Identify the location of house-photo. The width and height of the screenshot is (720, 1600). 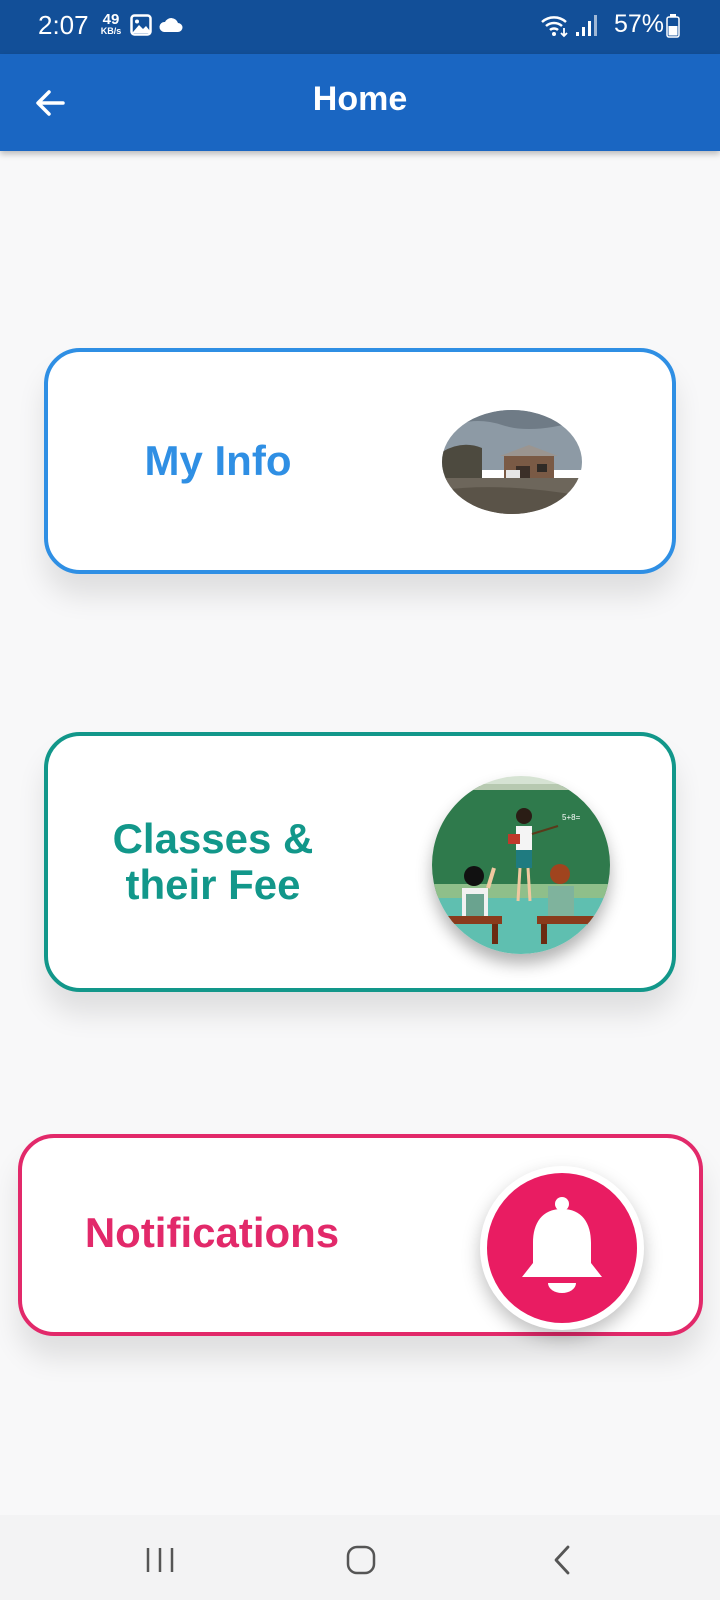
(512, 462).